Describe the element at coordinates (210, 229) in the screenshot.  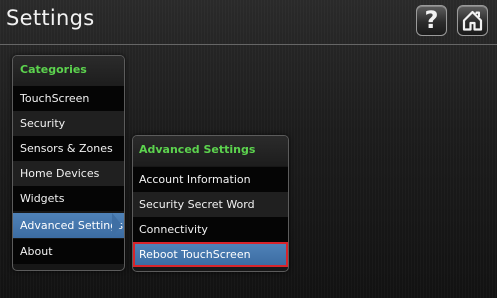
I see `connectivity-item: Connectivity` at that location.